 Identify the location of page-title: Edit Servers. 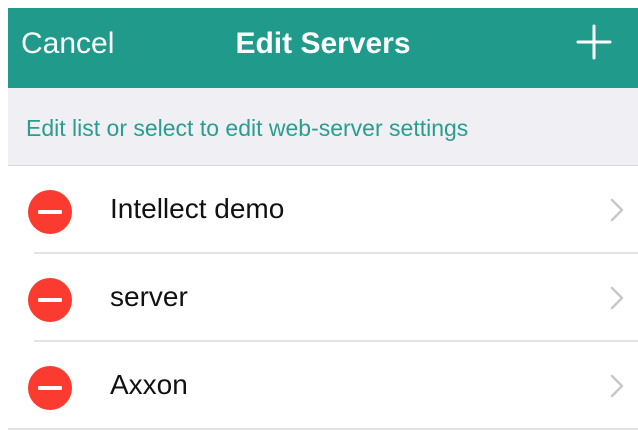
(323, 43).